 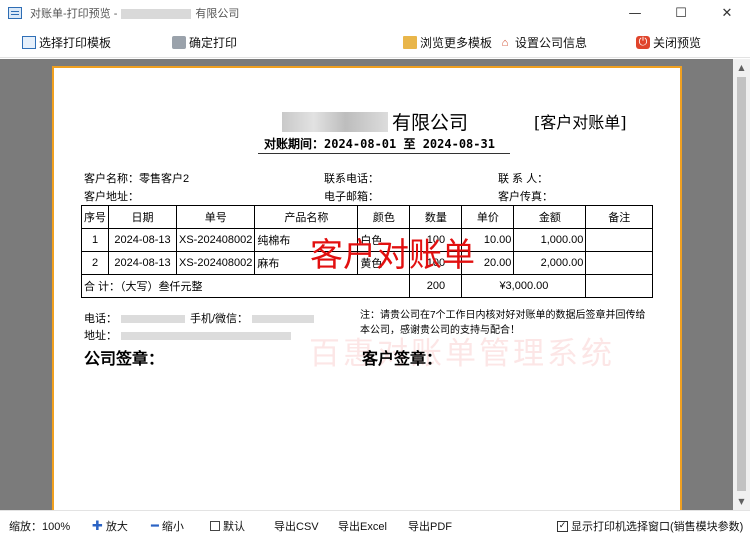 What do you see at coordinates (95, 240) in the screenshot?
I see `cell-no: 1` at bounding box center [95, 240].